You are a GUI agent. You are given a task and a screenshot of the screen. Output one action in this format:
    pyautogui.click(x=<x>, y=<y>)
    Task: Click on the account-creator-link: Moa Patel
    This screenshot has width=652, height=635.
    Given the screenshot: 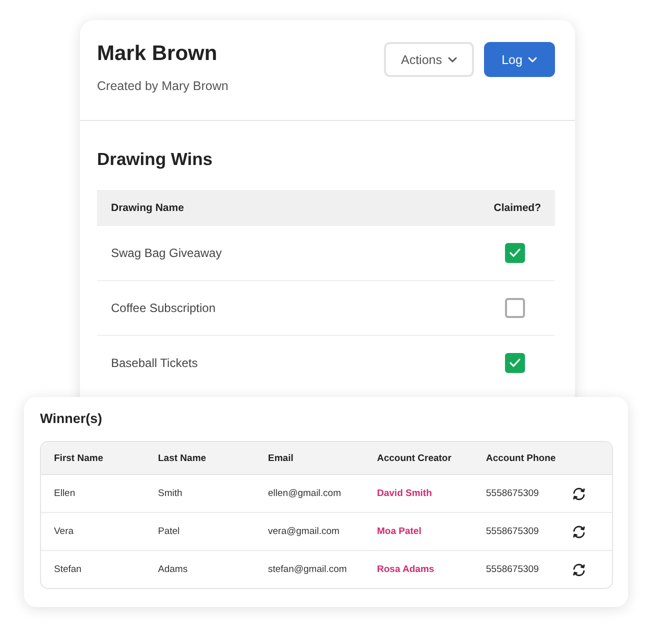 What is the action you would take?
    pyautogui.click(x=399, y=531)
    